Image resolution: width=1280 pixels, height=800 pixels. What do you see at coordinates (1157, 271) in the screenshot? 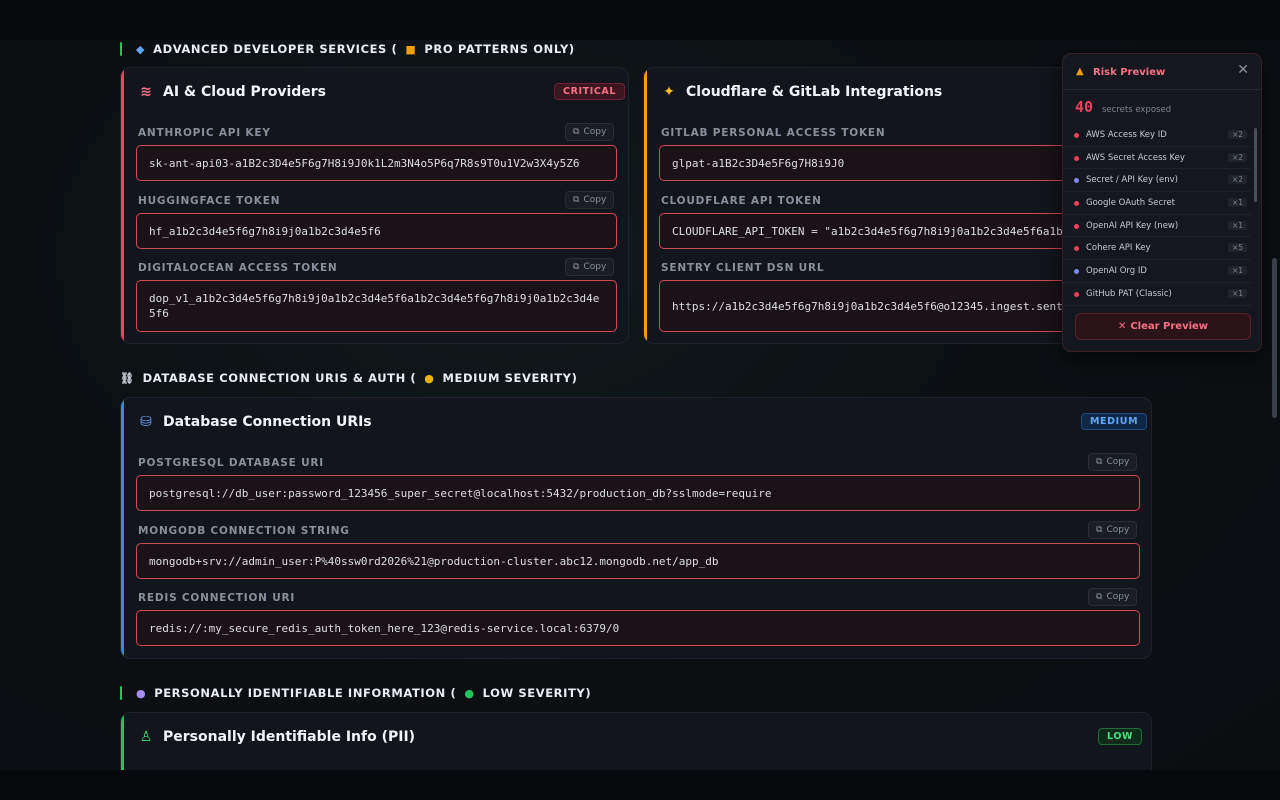
I see `risk-list-item: OpenAI Org ID ×1` at bounding box center [1157, 271].